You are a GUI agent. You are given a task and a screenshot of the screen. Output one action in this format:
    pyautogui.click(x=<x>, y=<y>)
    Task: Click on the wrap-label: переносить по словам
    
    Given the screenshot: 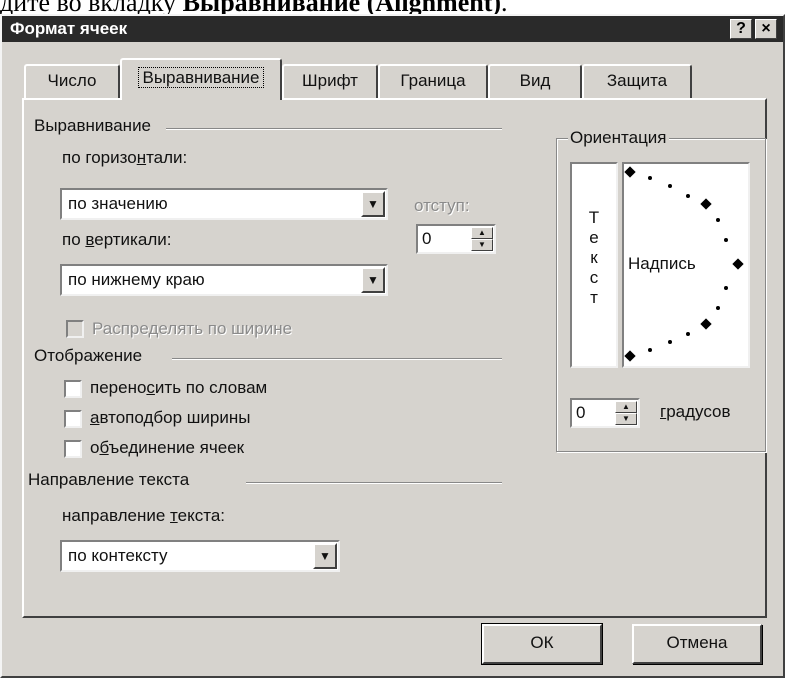 What is the action you would take?
    pyautogui.click(x=179, y=387)
    